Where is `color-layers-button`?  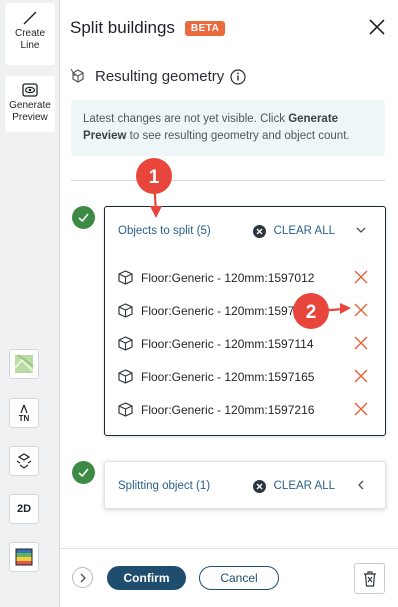 color-layers-button is located at coordinates (24, 557).